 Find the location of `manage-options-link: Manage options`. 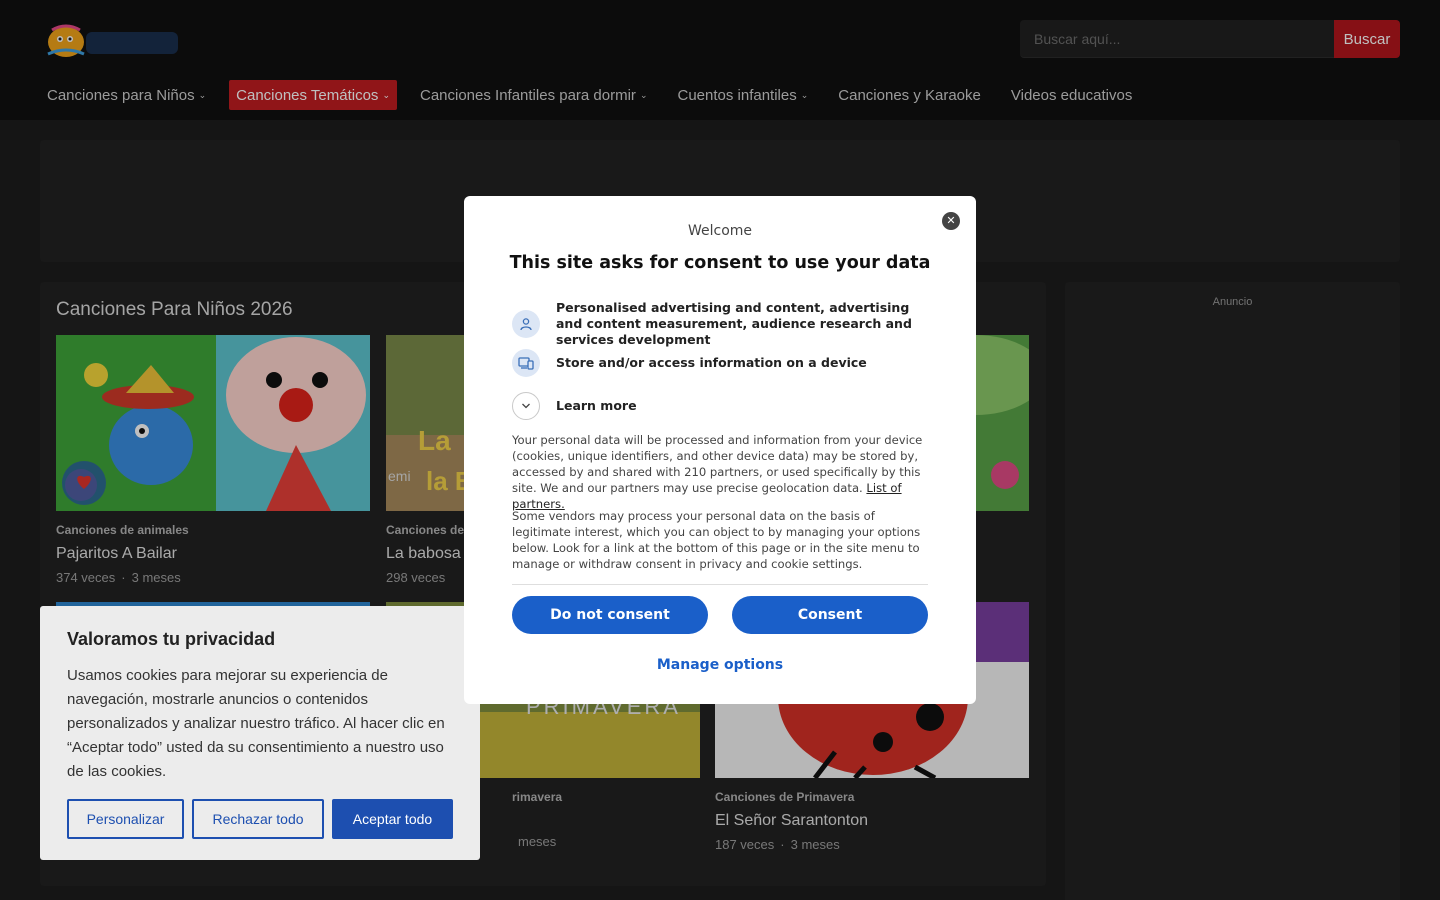

manage-options-link: Manage options is located at coordinates (720, 665).